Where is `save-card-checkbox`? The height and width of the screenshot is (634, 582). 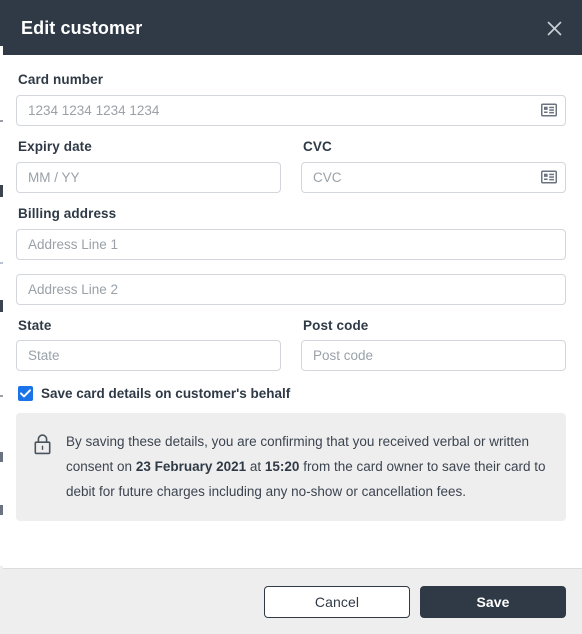
save-card-checkbox is located at coordinates (25, 394).